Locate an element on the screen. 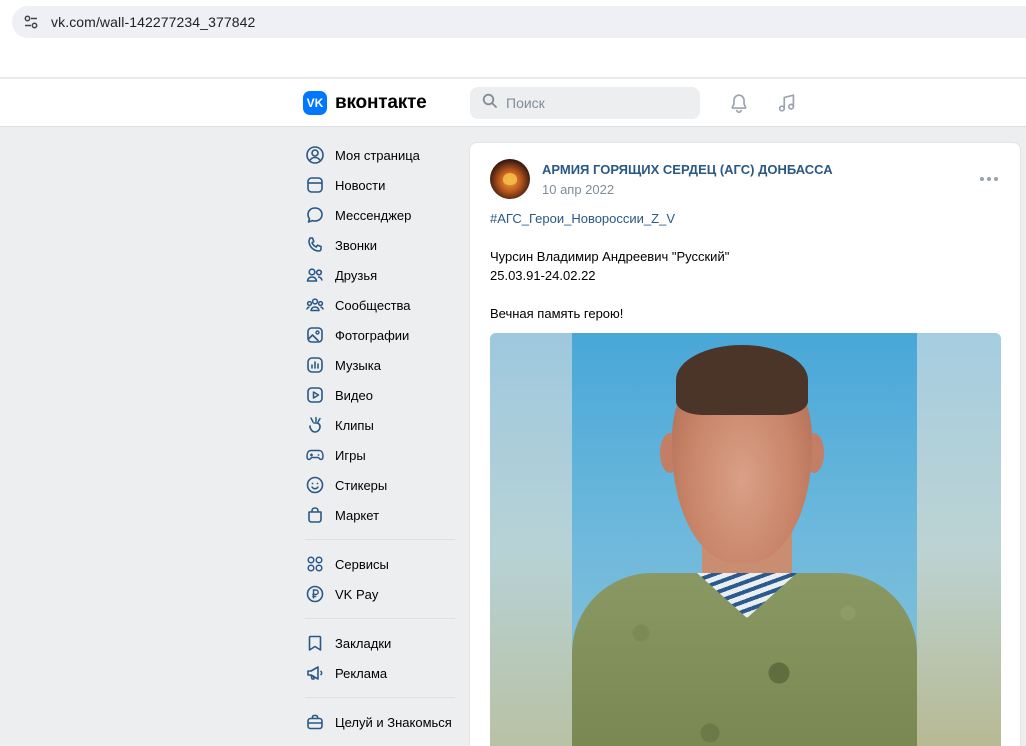 The width and height of the screenshot is (1026, 746). group-avatar is located at coordinates (510, 179).